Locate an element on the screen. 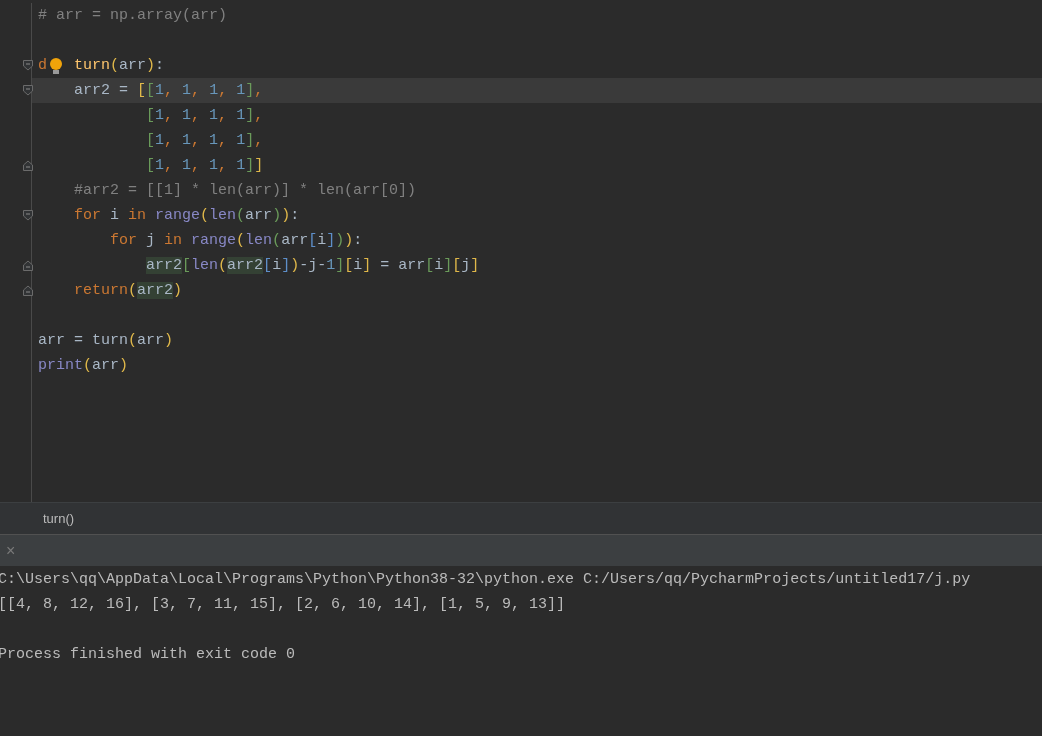 The height and width of the screenshot is (736, 1042). lightbulb-icon is located at coordinates (56, 65).